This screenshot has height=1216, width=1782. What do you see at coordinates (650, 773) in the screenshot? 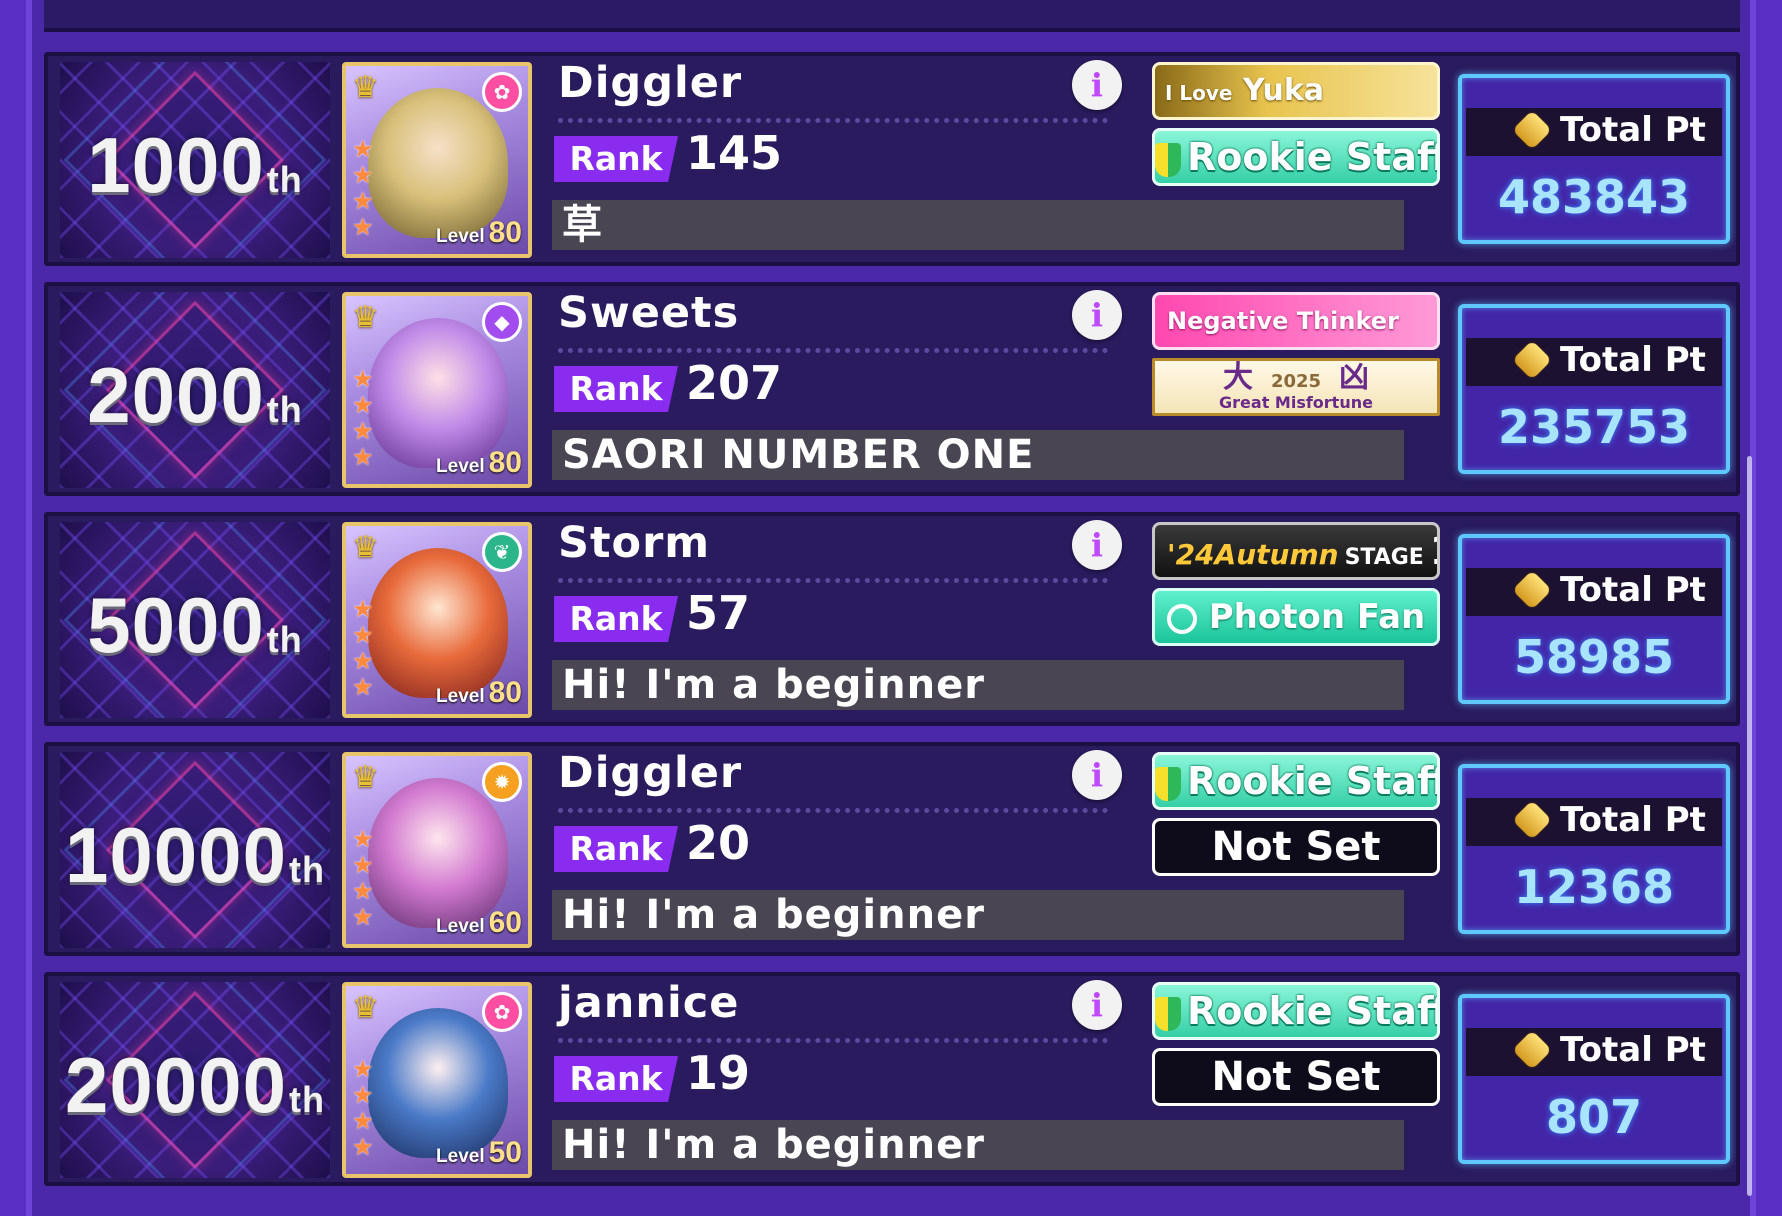
I see `player-name: Diggler` at bounding box center [650, 773].